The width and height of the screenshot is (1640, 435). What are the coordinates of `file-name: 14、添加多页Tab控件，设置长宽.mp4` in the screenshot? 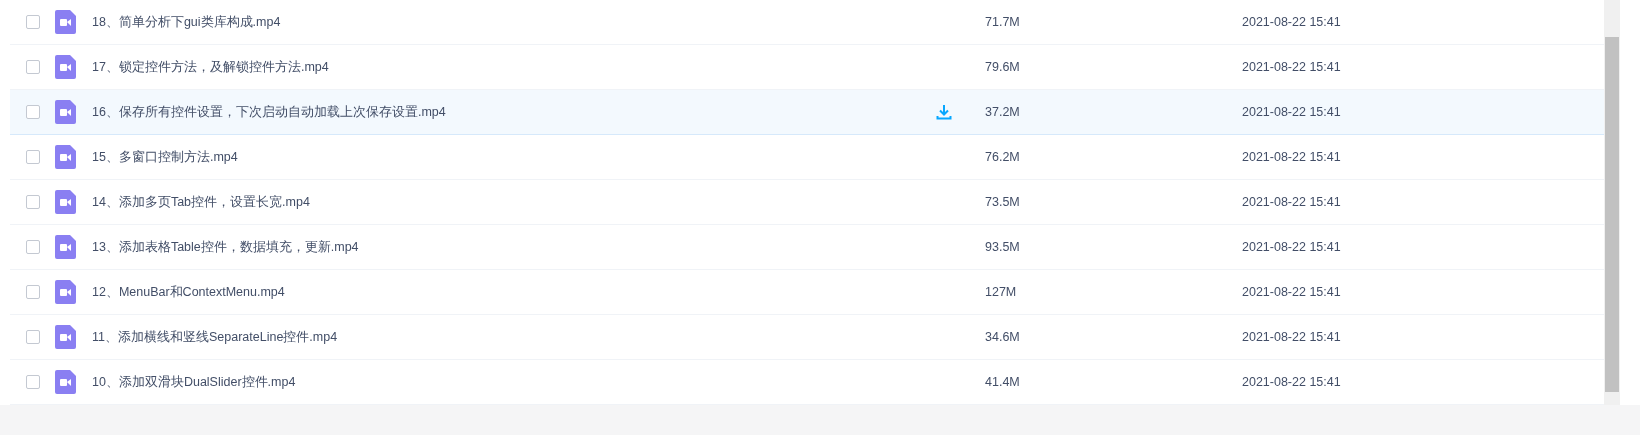 It's located at (201, 202).